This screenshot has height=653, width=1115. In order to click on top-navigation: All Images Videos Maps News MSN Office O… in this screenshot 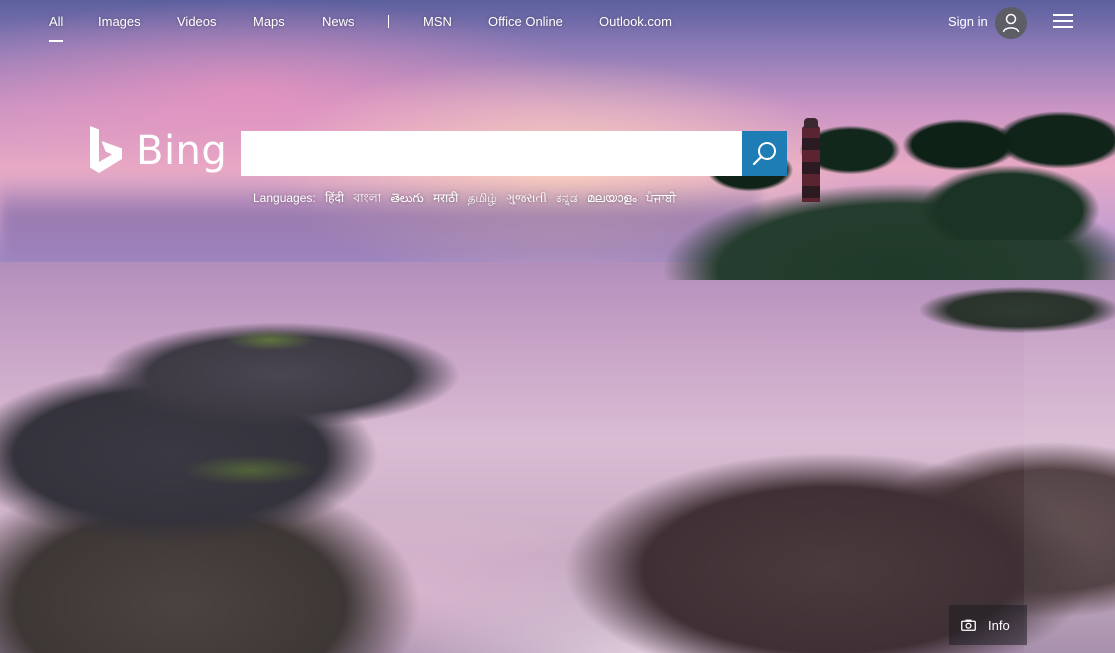, I will do `click(557, 23)`.